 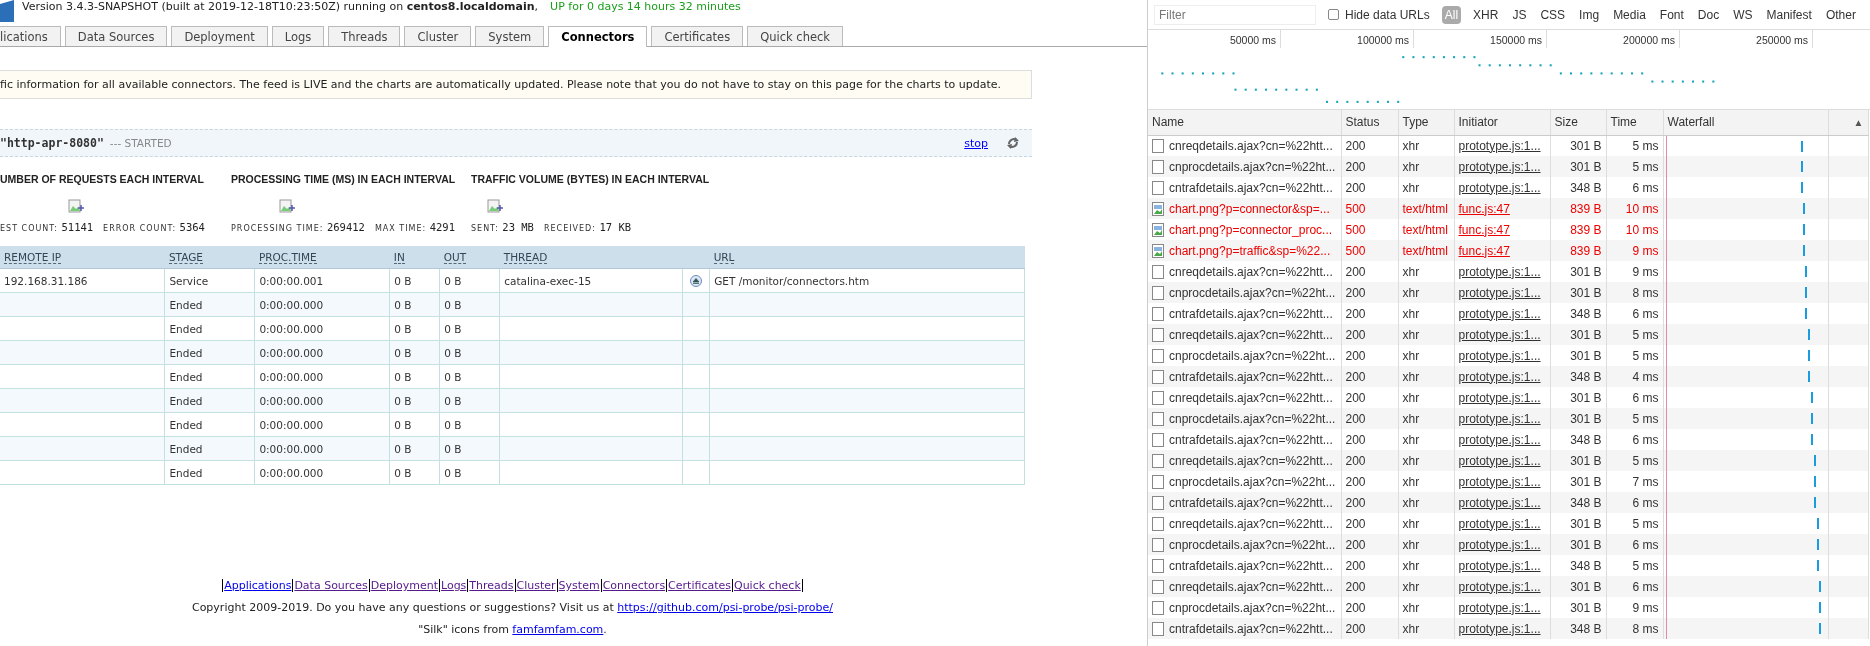 What do you see at coordinates (1745, 122) in the screenshot?
I see `column-header: Waterfall` at bounding box center [1745, 122].